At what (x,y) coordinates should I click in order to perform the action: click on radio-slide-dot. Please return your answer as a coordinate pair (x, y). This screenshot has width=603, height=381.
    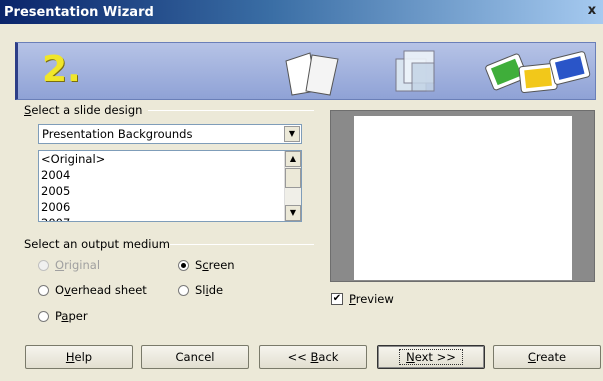
    Looking at the image, I should click on (183, 290).